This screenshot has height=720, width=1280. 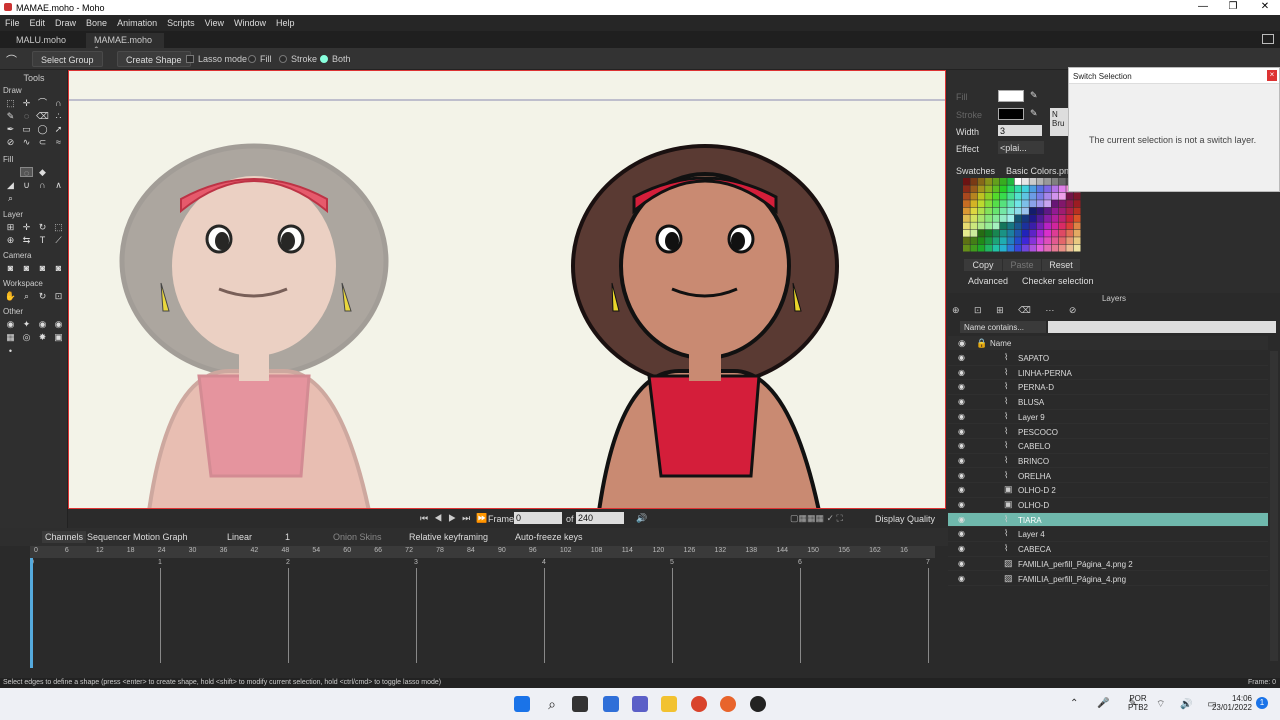 What do you see at coordinates (988, 281) in the screenshot?
I see `advanced-checkbox: Advanced` at bounding box center [988, 281].